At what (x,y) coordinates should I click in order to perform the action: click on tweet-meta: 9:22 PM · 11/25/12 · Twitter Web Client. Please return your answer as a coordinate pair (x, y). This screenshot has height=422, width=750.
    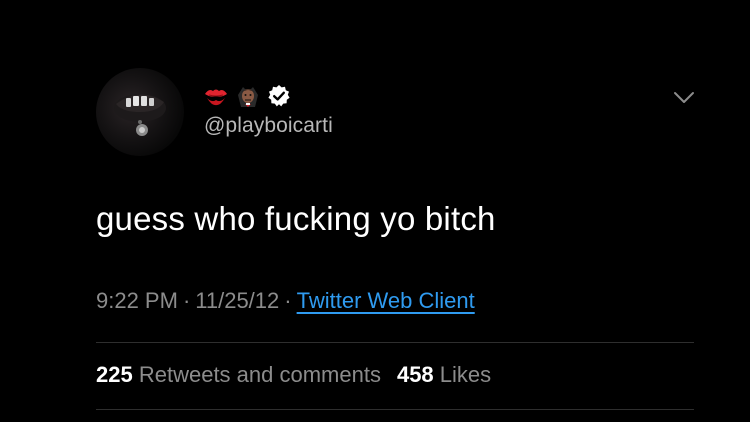
    Looking at the image, I should click on (285, 301).